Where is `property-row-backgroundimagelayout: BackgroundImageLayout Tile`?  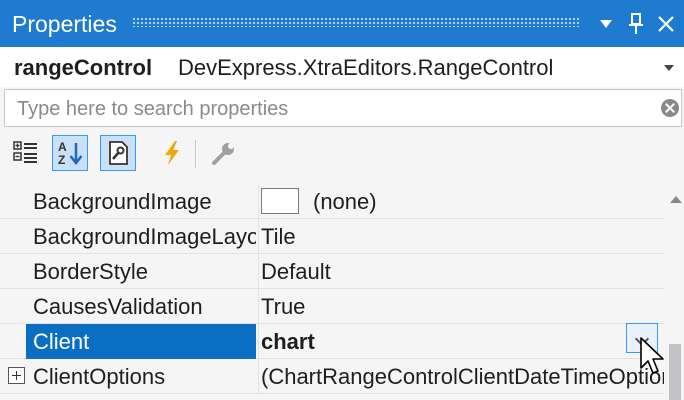
property-row-backgroundimagelayout: BackgroundImageLayout Tile is located at coordinates (332, 236).